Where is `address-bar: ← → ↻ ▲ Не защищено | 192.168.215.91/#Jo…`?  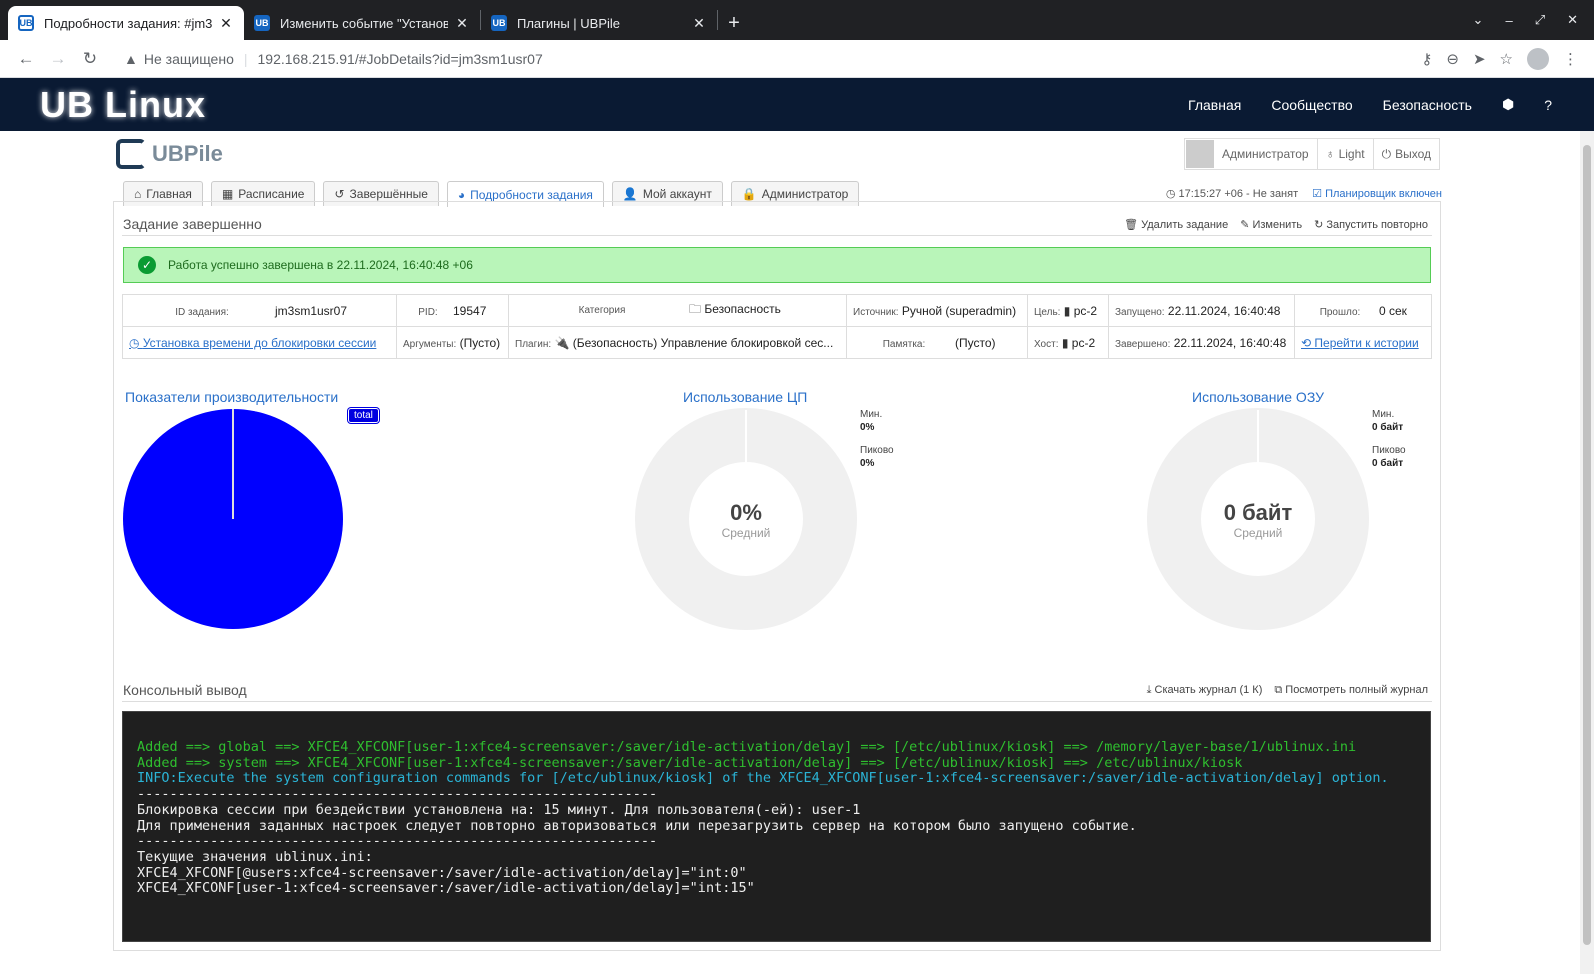
address-bar: ← → ↻ ▲ Не защищено | 192.168.215.91/#Jo… is located at coordinates (797, 59).